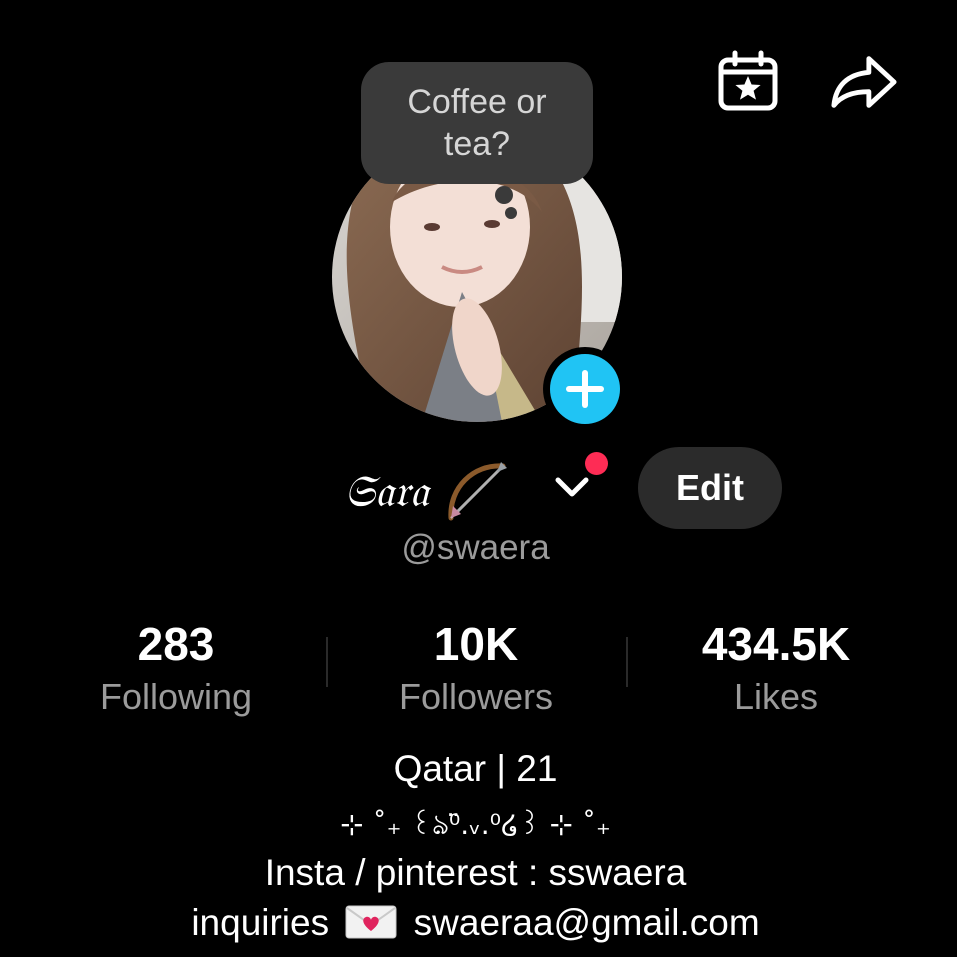  What do you see at coordinates (371, 922) in the screenshot?
I see `love-letter-icon` at bounding box center [371, 922].